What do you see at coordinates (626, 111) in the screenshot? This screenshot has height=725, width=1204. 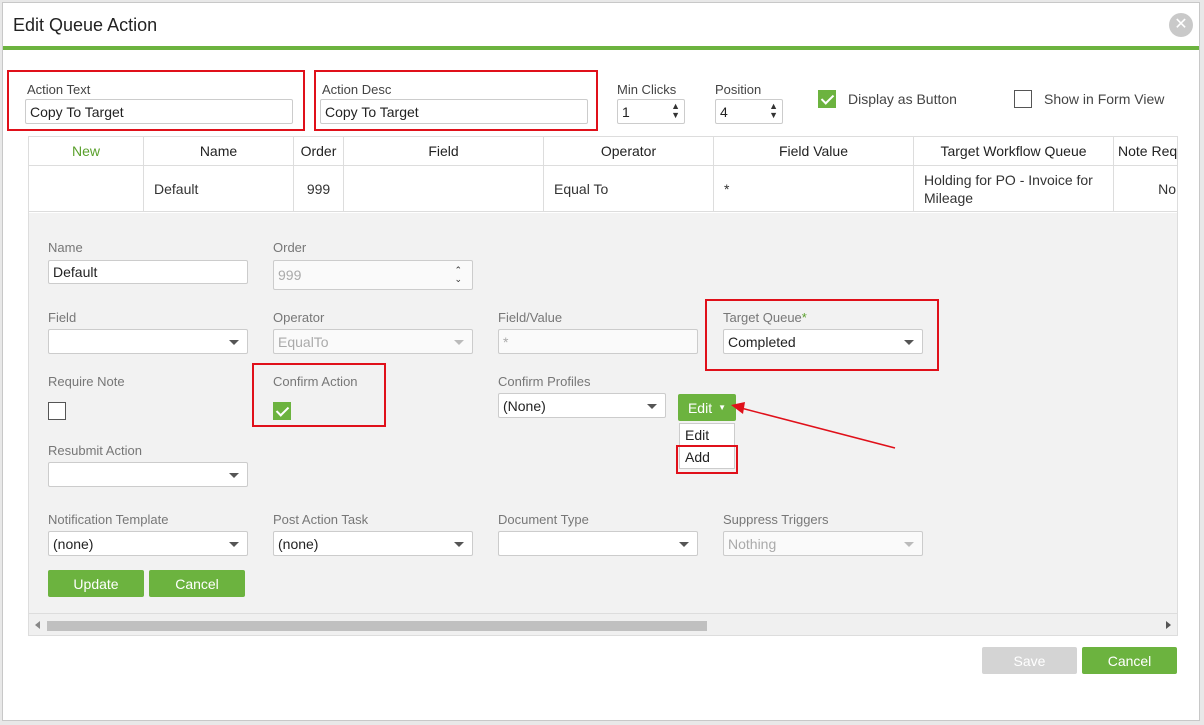 I see `min-clicks-value: 1` at bounding box center [626, 111].